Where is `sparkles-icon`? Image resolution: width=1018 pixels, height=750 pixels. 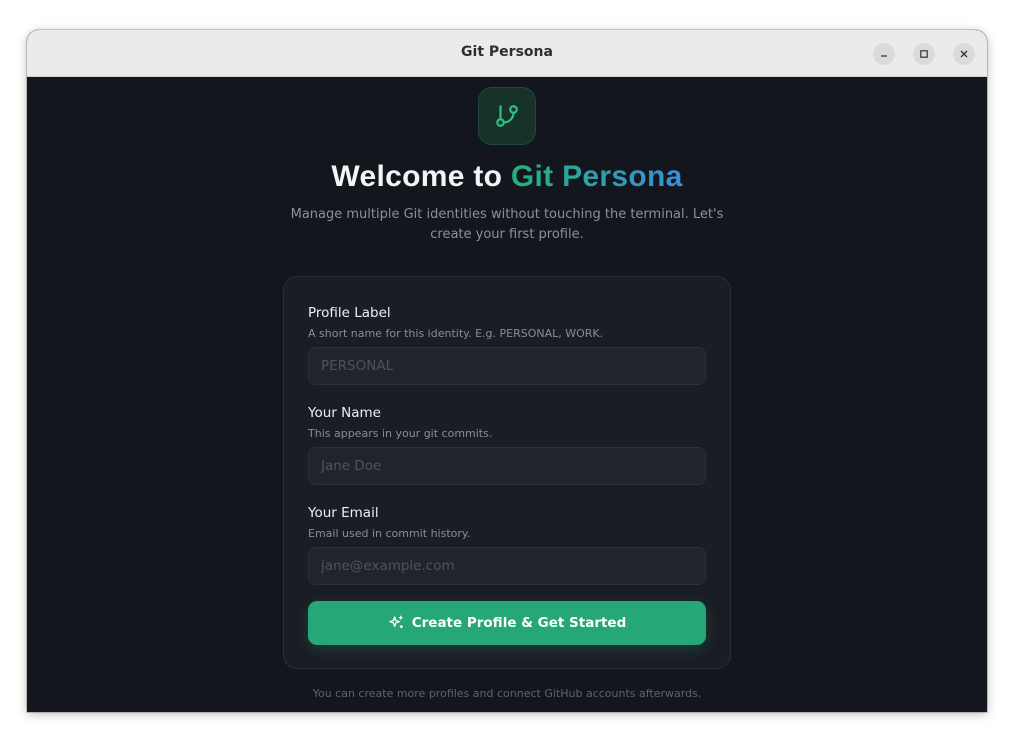 sparkles-icon is located at coordinates (396, 623).